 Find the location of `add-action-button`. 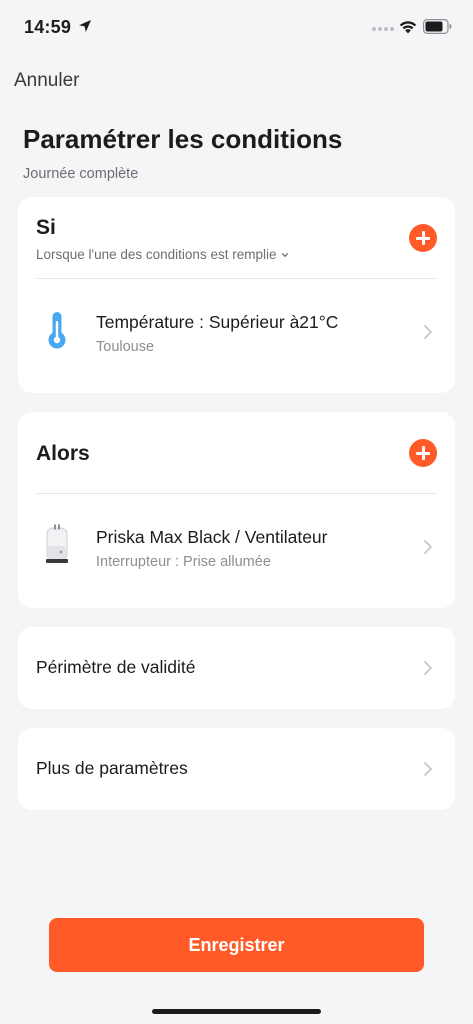

add-action-button is located at coordinates (423, 453).